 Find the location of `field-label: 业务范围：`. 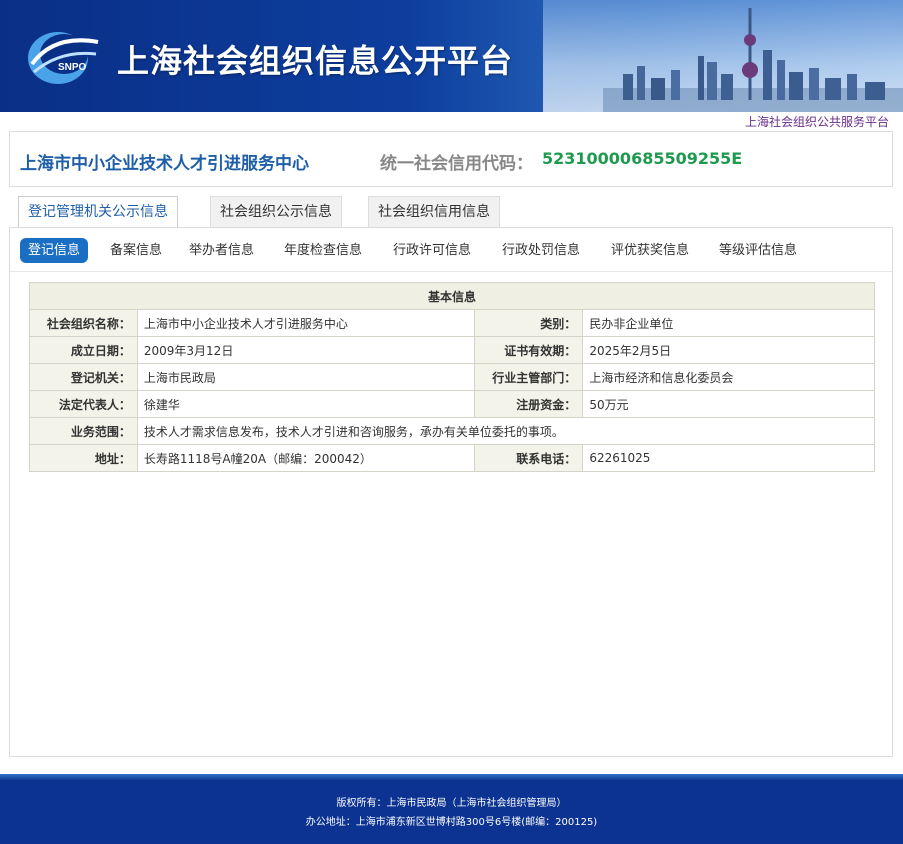

field-label: 业务范围： is located at coordinates (83, 431).